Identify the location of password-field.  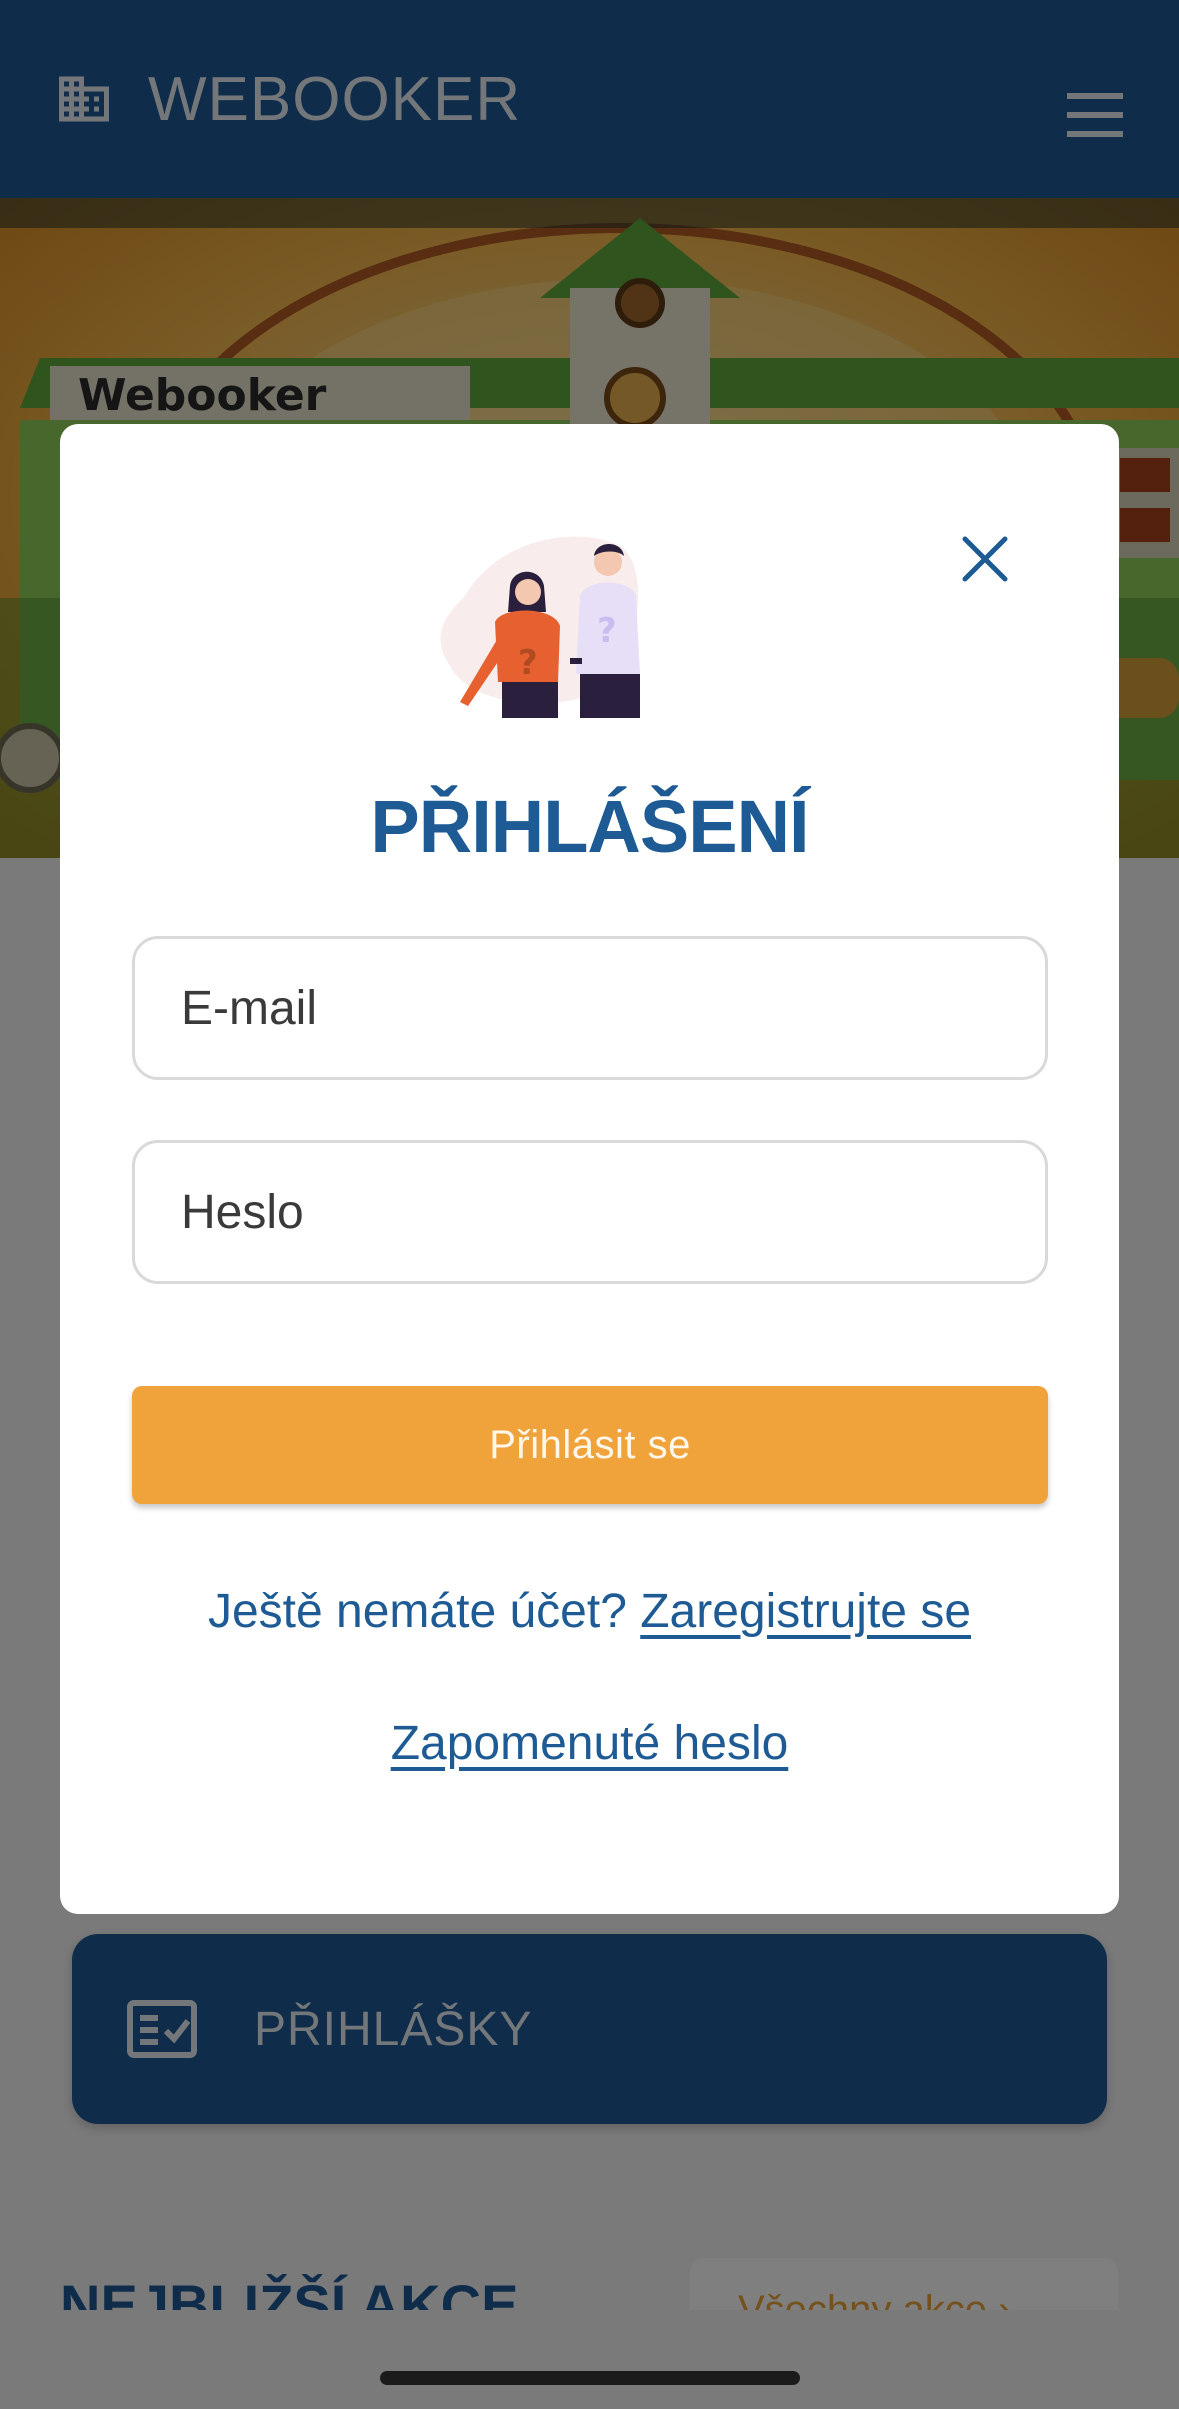
(590, 1212).